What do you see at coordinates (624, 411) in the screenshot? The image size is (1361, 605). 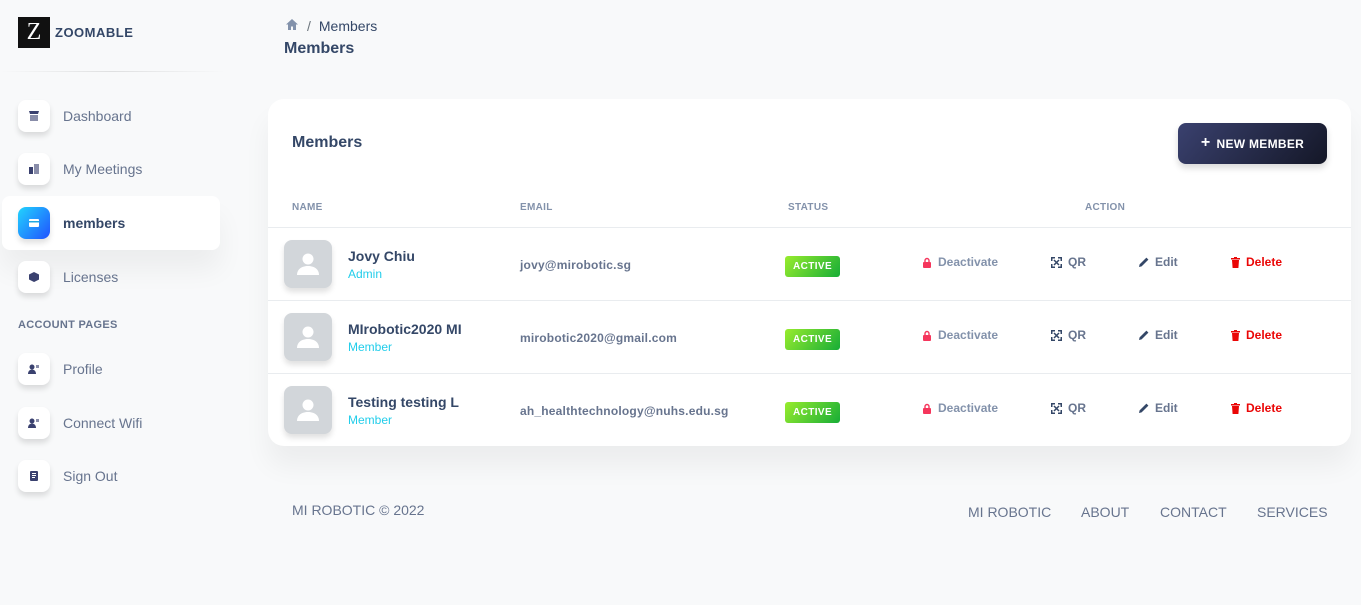 I see `member-email: ah_healthtechnology@nuhs.edu.sg` at bounding box center [624, 411].